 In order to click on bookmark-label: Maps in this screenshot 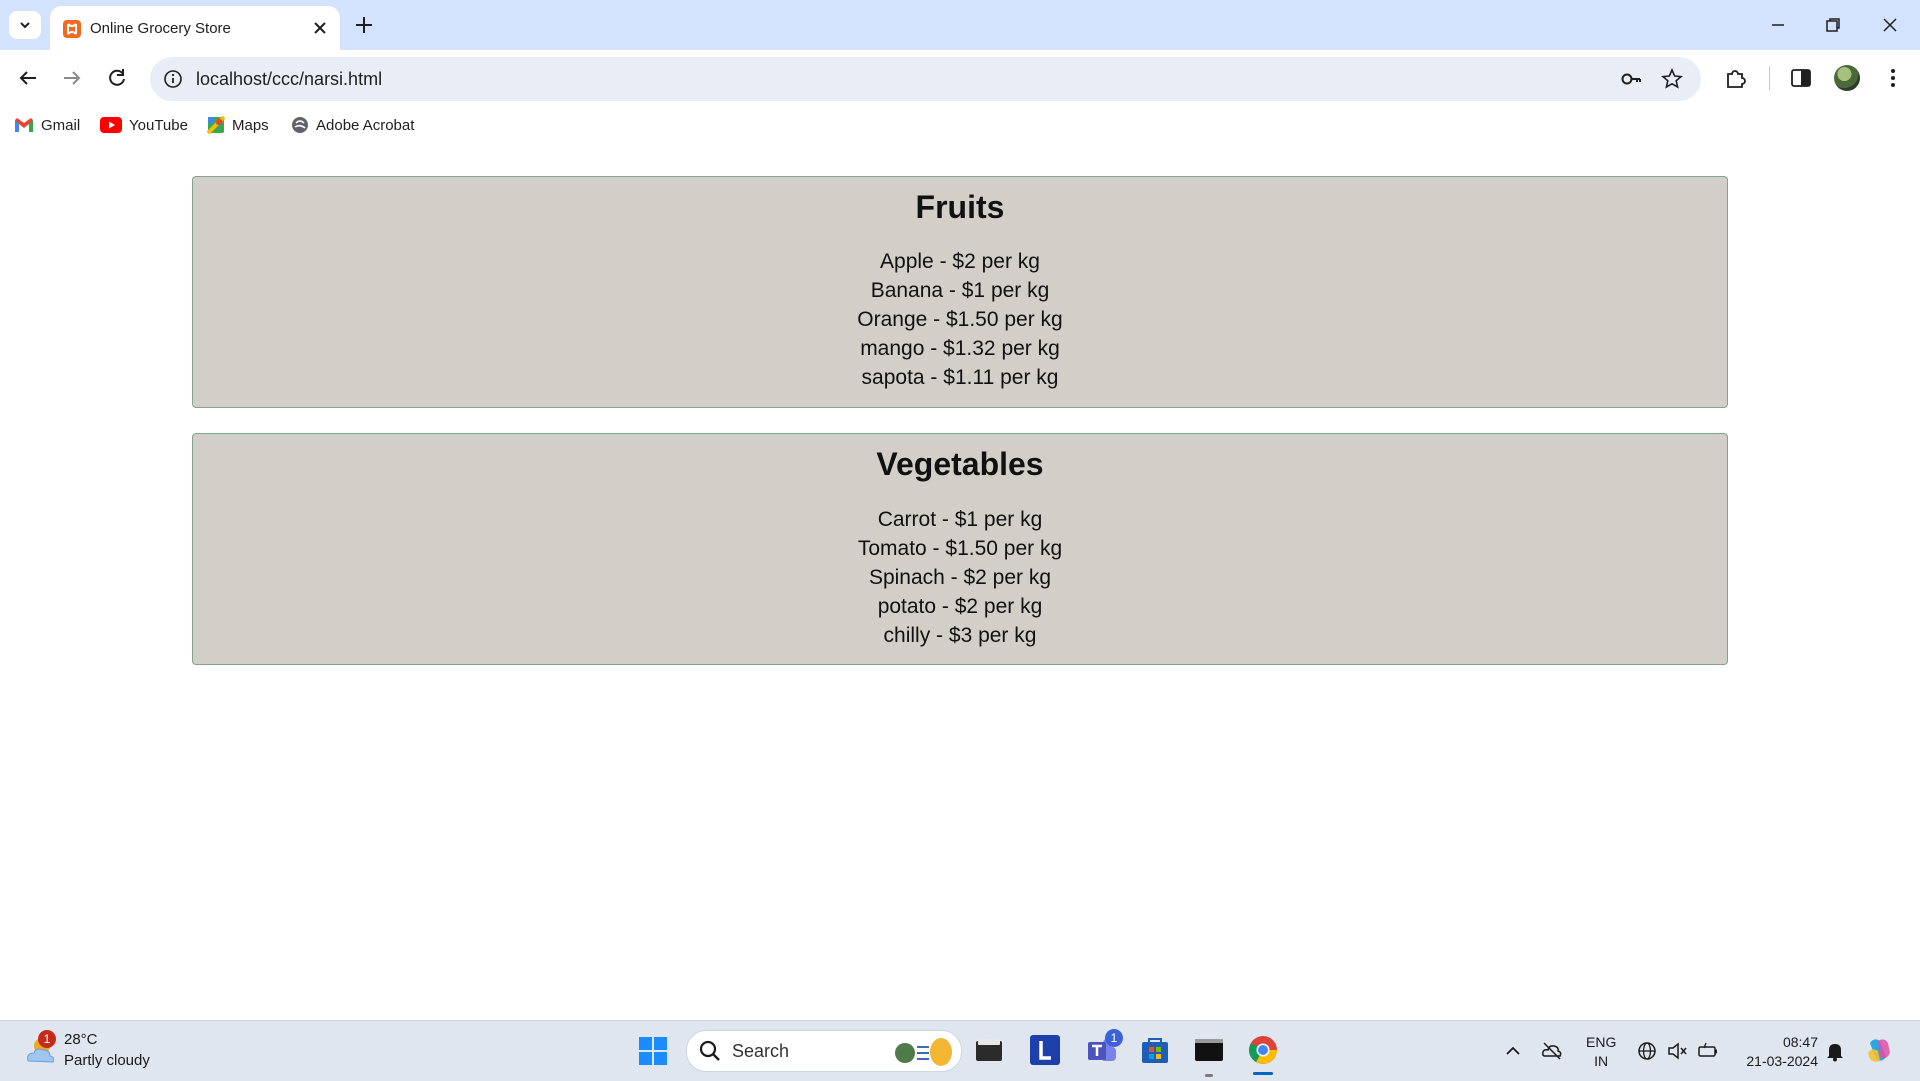, I will do `click(250, 125)`.